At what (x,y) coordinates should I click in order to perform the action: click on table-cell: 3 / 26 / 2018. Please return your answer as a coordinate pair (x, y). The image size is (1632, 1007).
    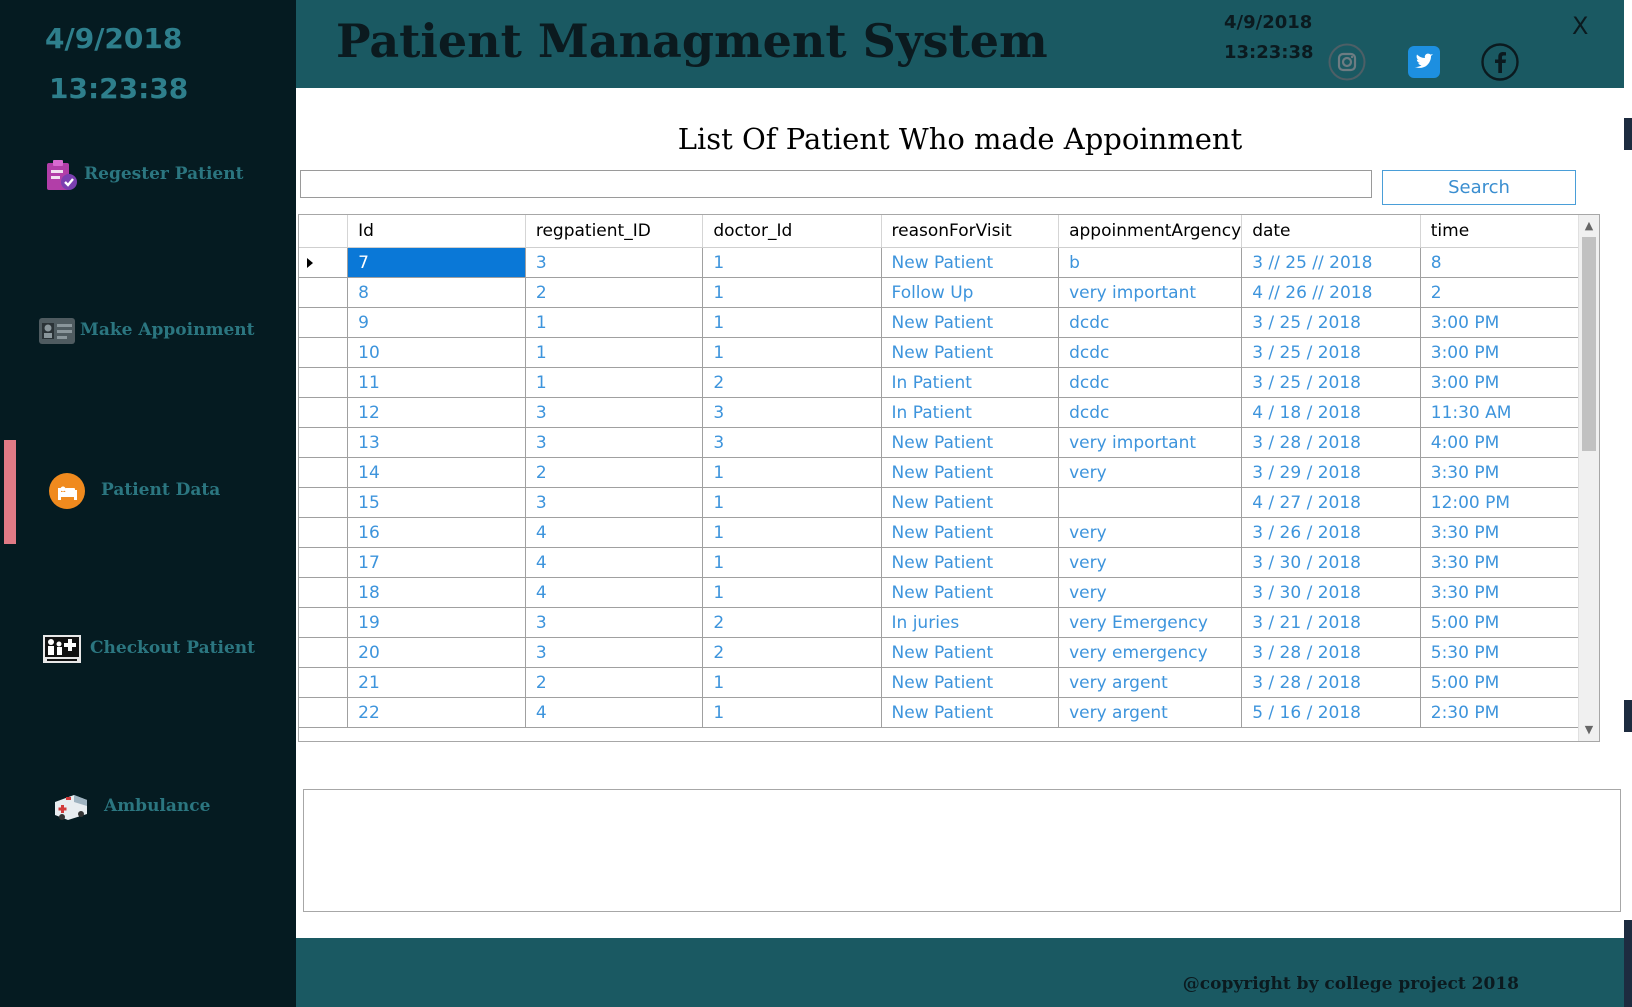
    Looking at the image, I should click on (1331, 532).